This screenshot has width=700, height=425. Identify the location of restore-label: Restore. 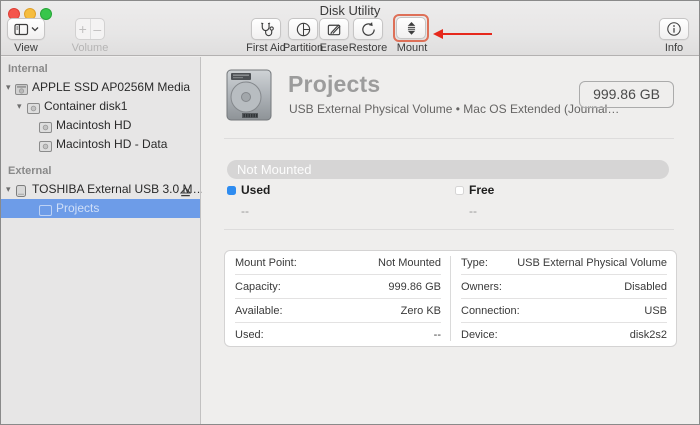
(368, 48).